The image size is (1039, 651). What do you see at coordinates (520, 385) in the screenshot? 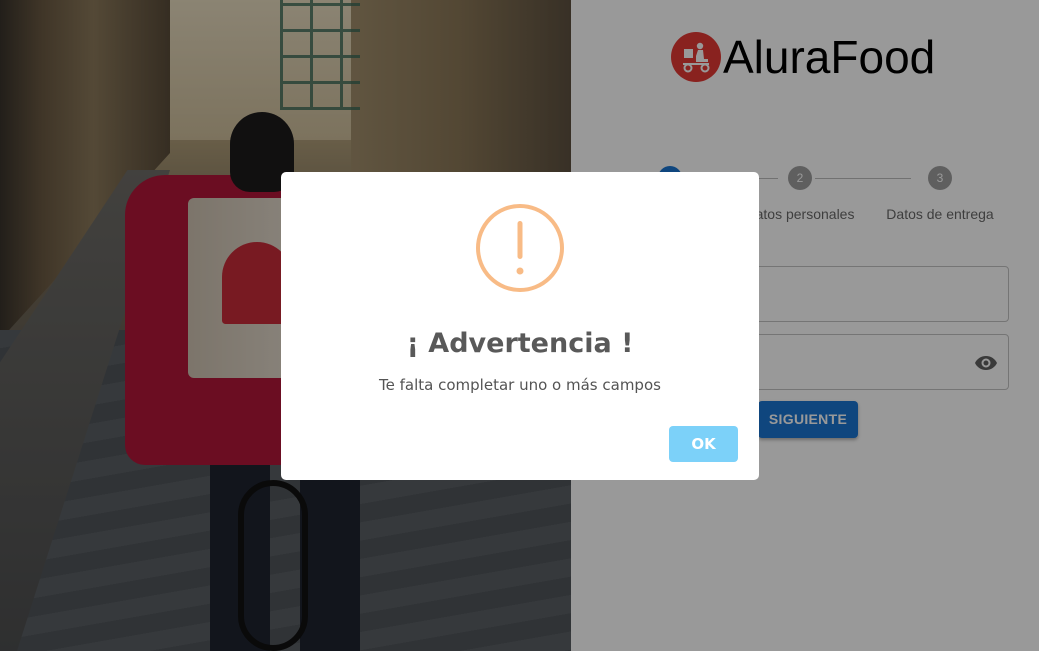
I see `dialog-message: Te falta completar uno o más campos` at bounding box center [520, 385].